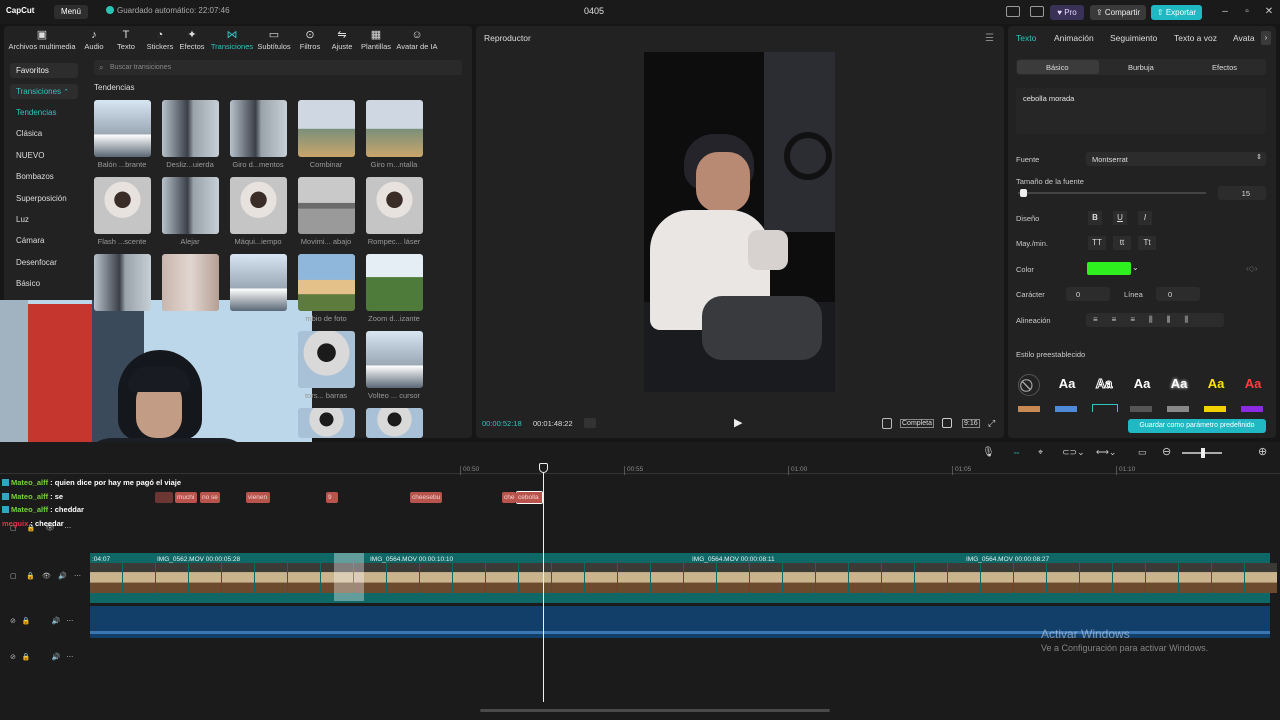 The image size is (1280, 720). What do you see at coordinates (1135, 267) in the screenshot?
I see `color-dropdown-icon: ⌄` at bounding box center [1135, 267].